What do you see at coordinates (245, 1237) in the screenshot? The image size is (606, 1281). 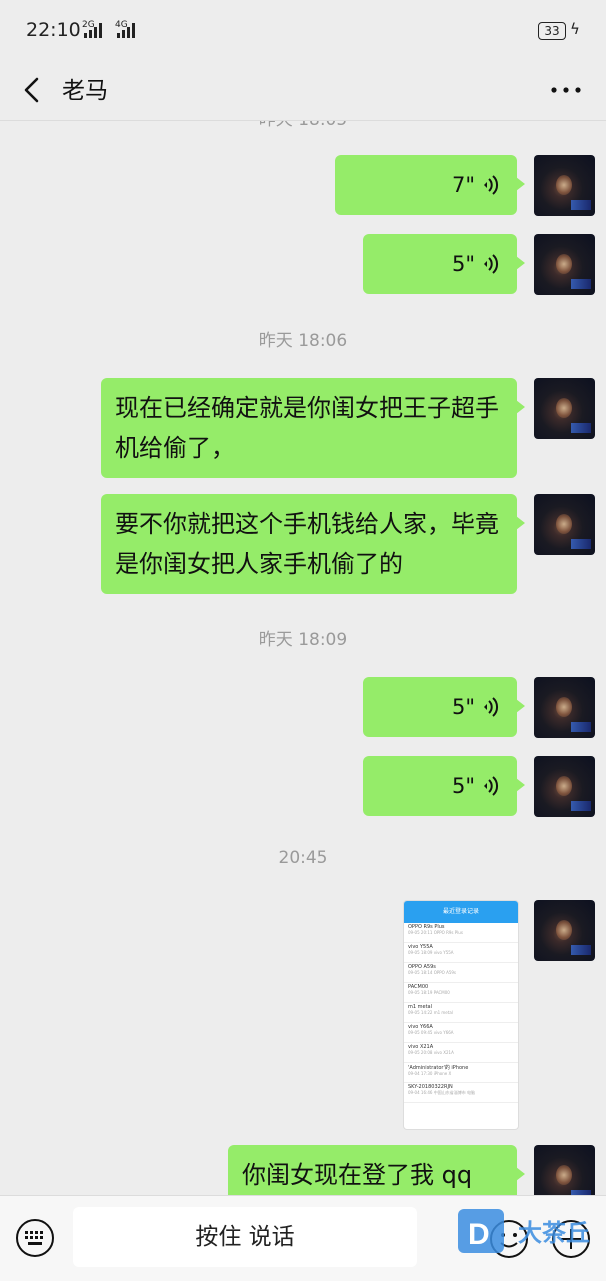 I see `hold-to-talk-button: 按住 说话` at bounding box center [245, 1237].